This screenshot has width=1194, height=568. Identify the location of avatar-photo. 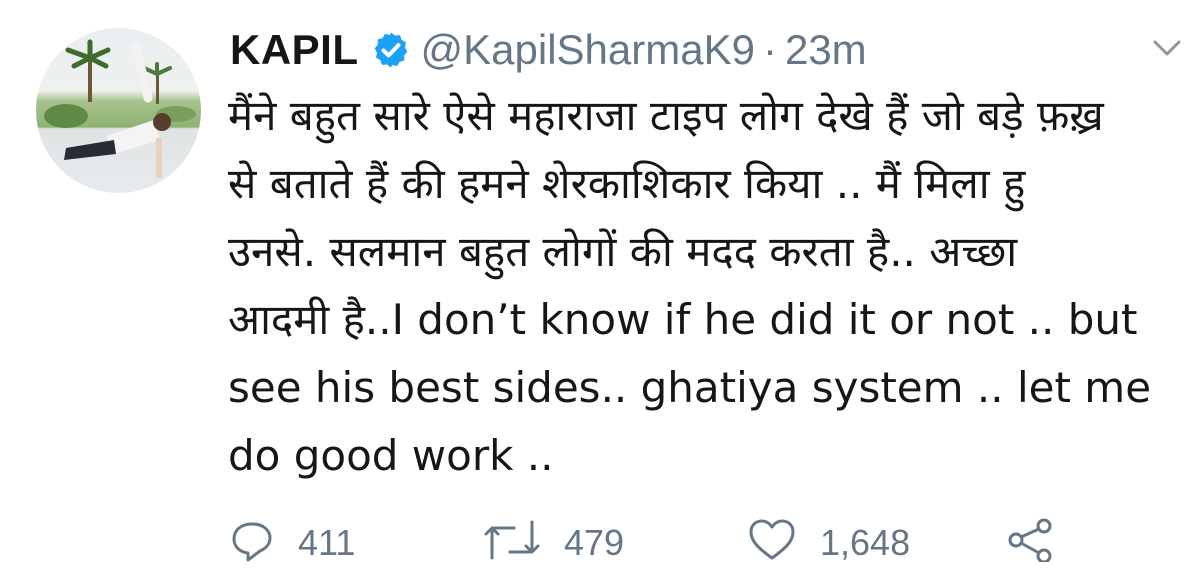
(120, 108).